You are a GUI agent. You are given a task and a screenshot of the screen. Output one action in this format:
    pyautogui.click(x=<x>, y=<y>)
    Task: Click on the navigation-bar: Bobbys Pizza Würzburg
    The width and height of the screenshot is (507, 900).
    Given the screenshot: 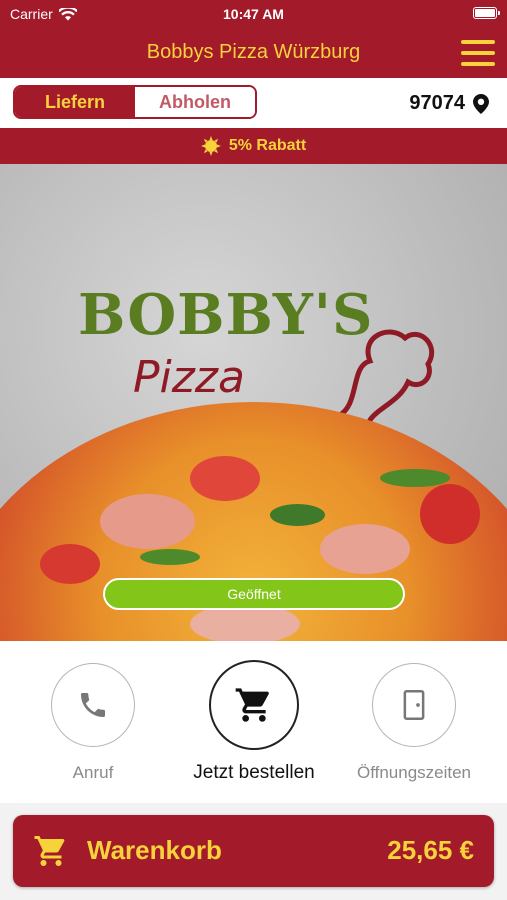 What is the action you would take?
    pyautogui.click(x=253, y=53)
    